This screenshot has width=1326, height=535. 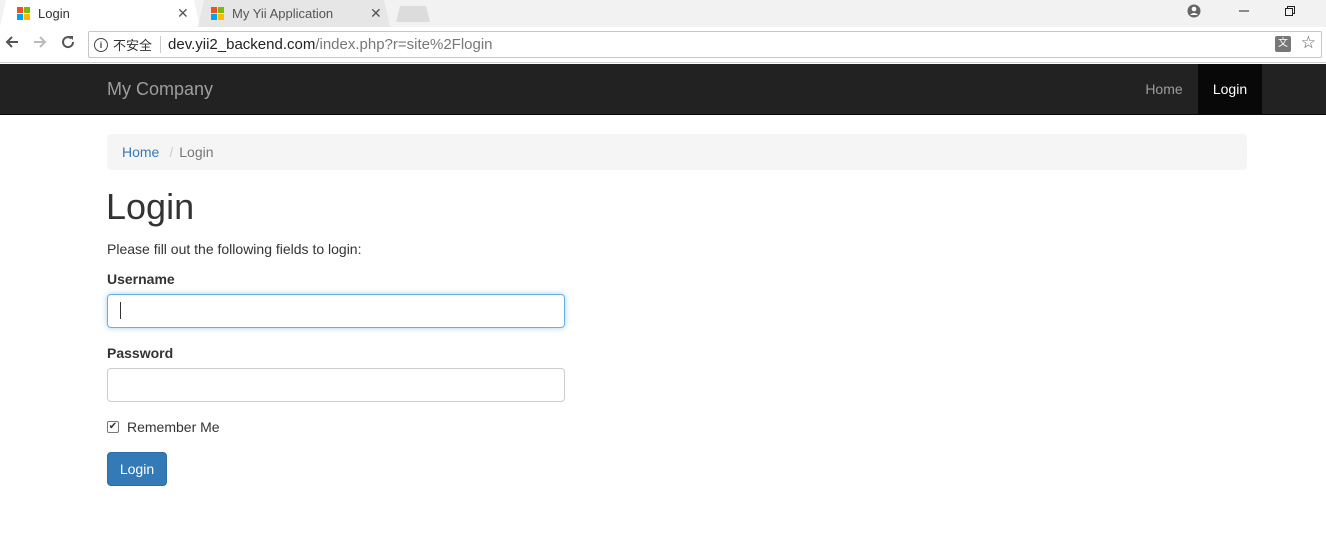 I want to click on info-icon: i, so click(x=101, y=44).